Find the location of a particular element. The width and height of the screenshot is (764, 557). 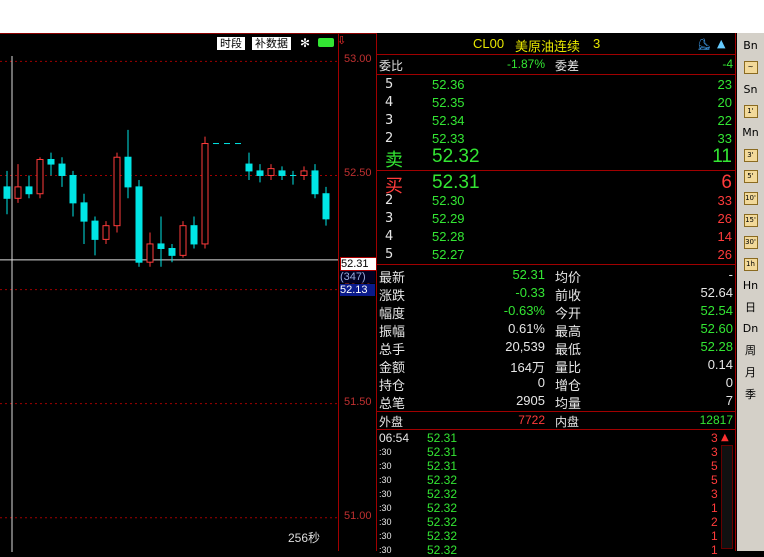

stat-label: 均价 is located at coordinates (568, 278).